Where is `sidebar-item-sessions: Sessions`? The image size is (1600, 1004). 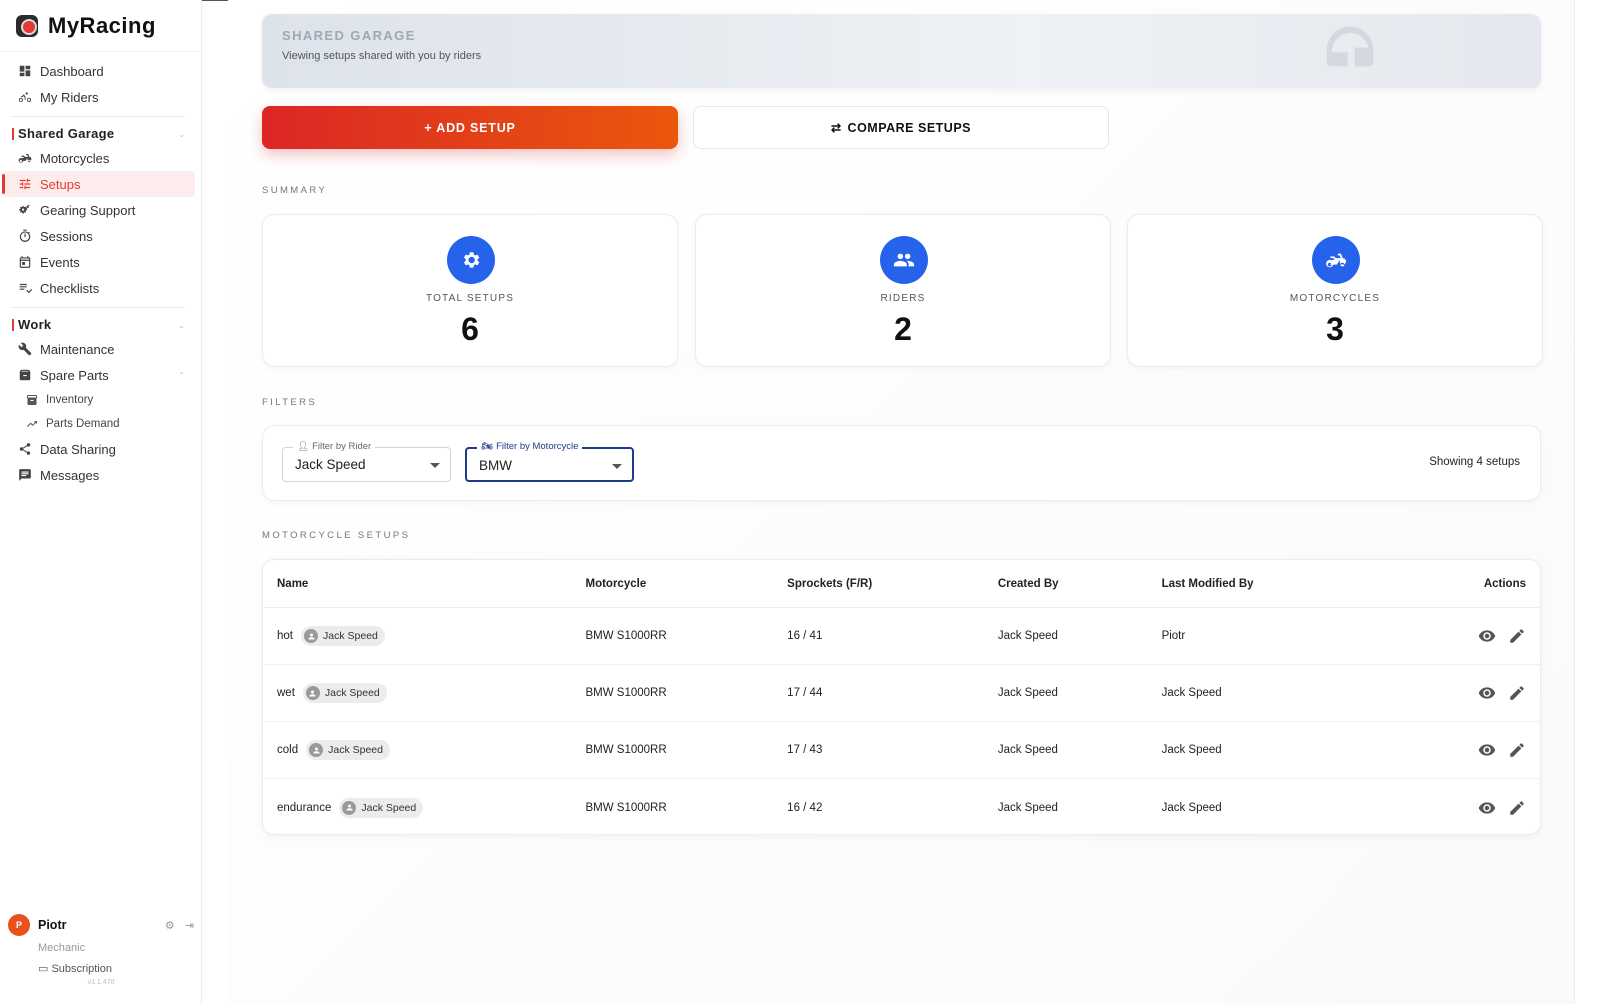
sidebar-item-sessions: Sessions is located at coordinates (99, 236).